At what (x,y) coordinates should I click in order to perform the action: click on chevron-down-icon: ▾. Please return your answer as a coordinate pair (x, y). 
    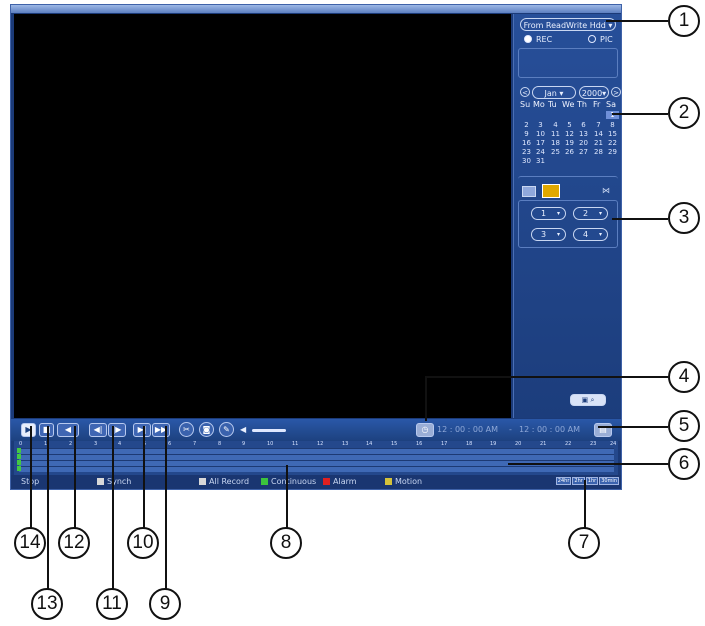
    Looking at the image, I should click on (560, 93).